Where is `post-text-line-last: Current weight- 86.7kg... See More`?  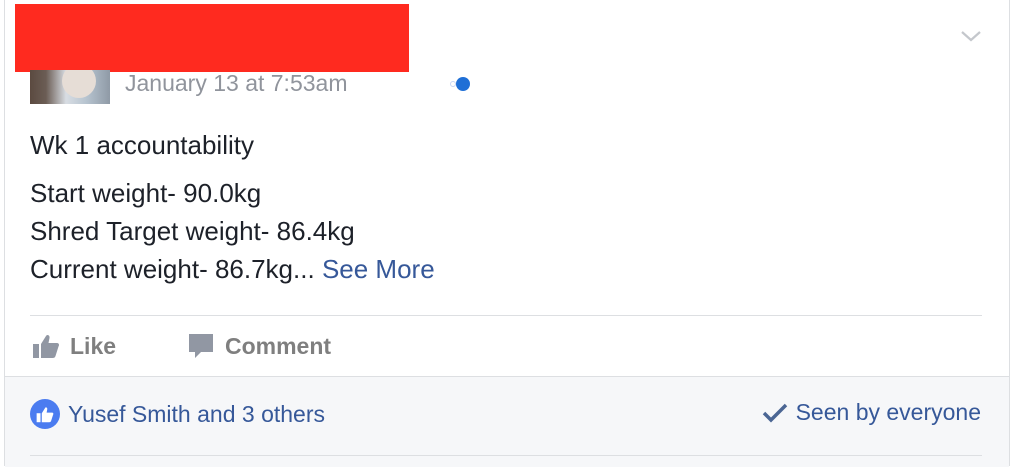
post-text-line-last: Current weight- 86.7kg... See More is located at coordinates (232, 269).